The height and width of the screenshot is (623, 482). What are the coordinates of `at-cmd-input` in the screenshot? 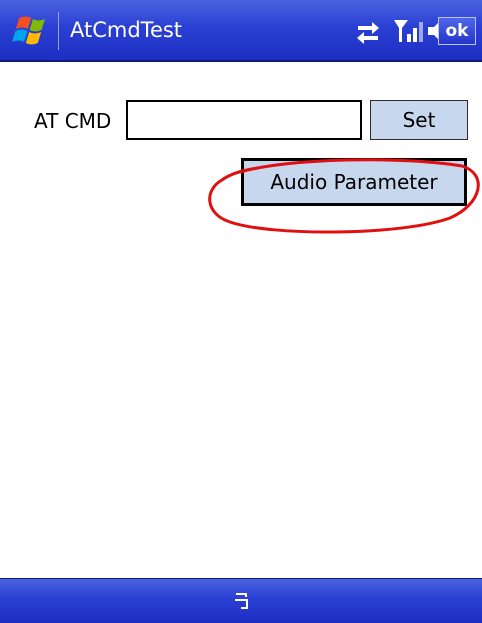 It's located at (244, 120).